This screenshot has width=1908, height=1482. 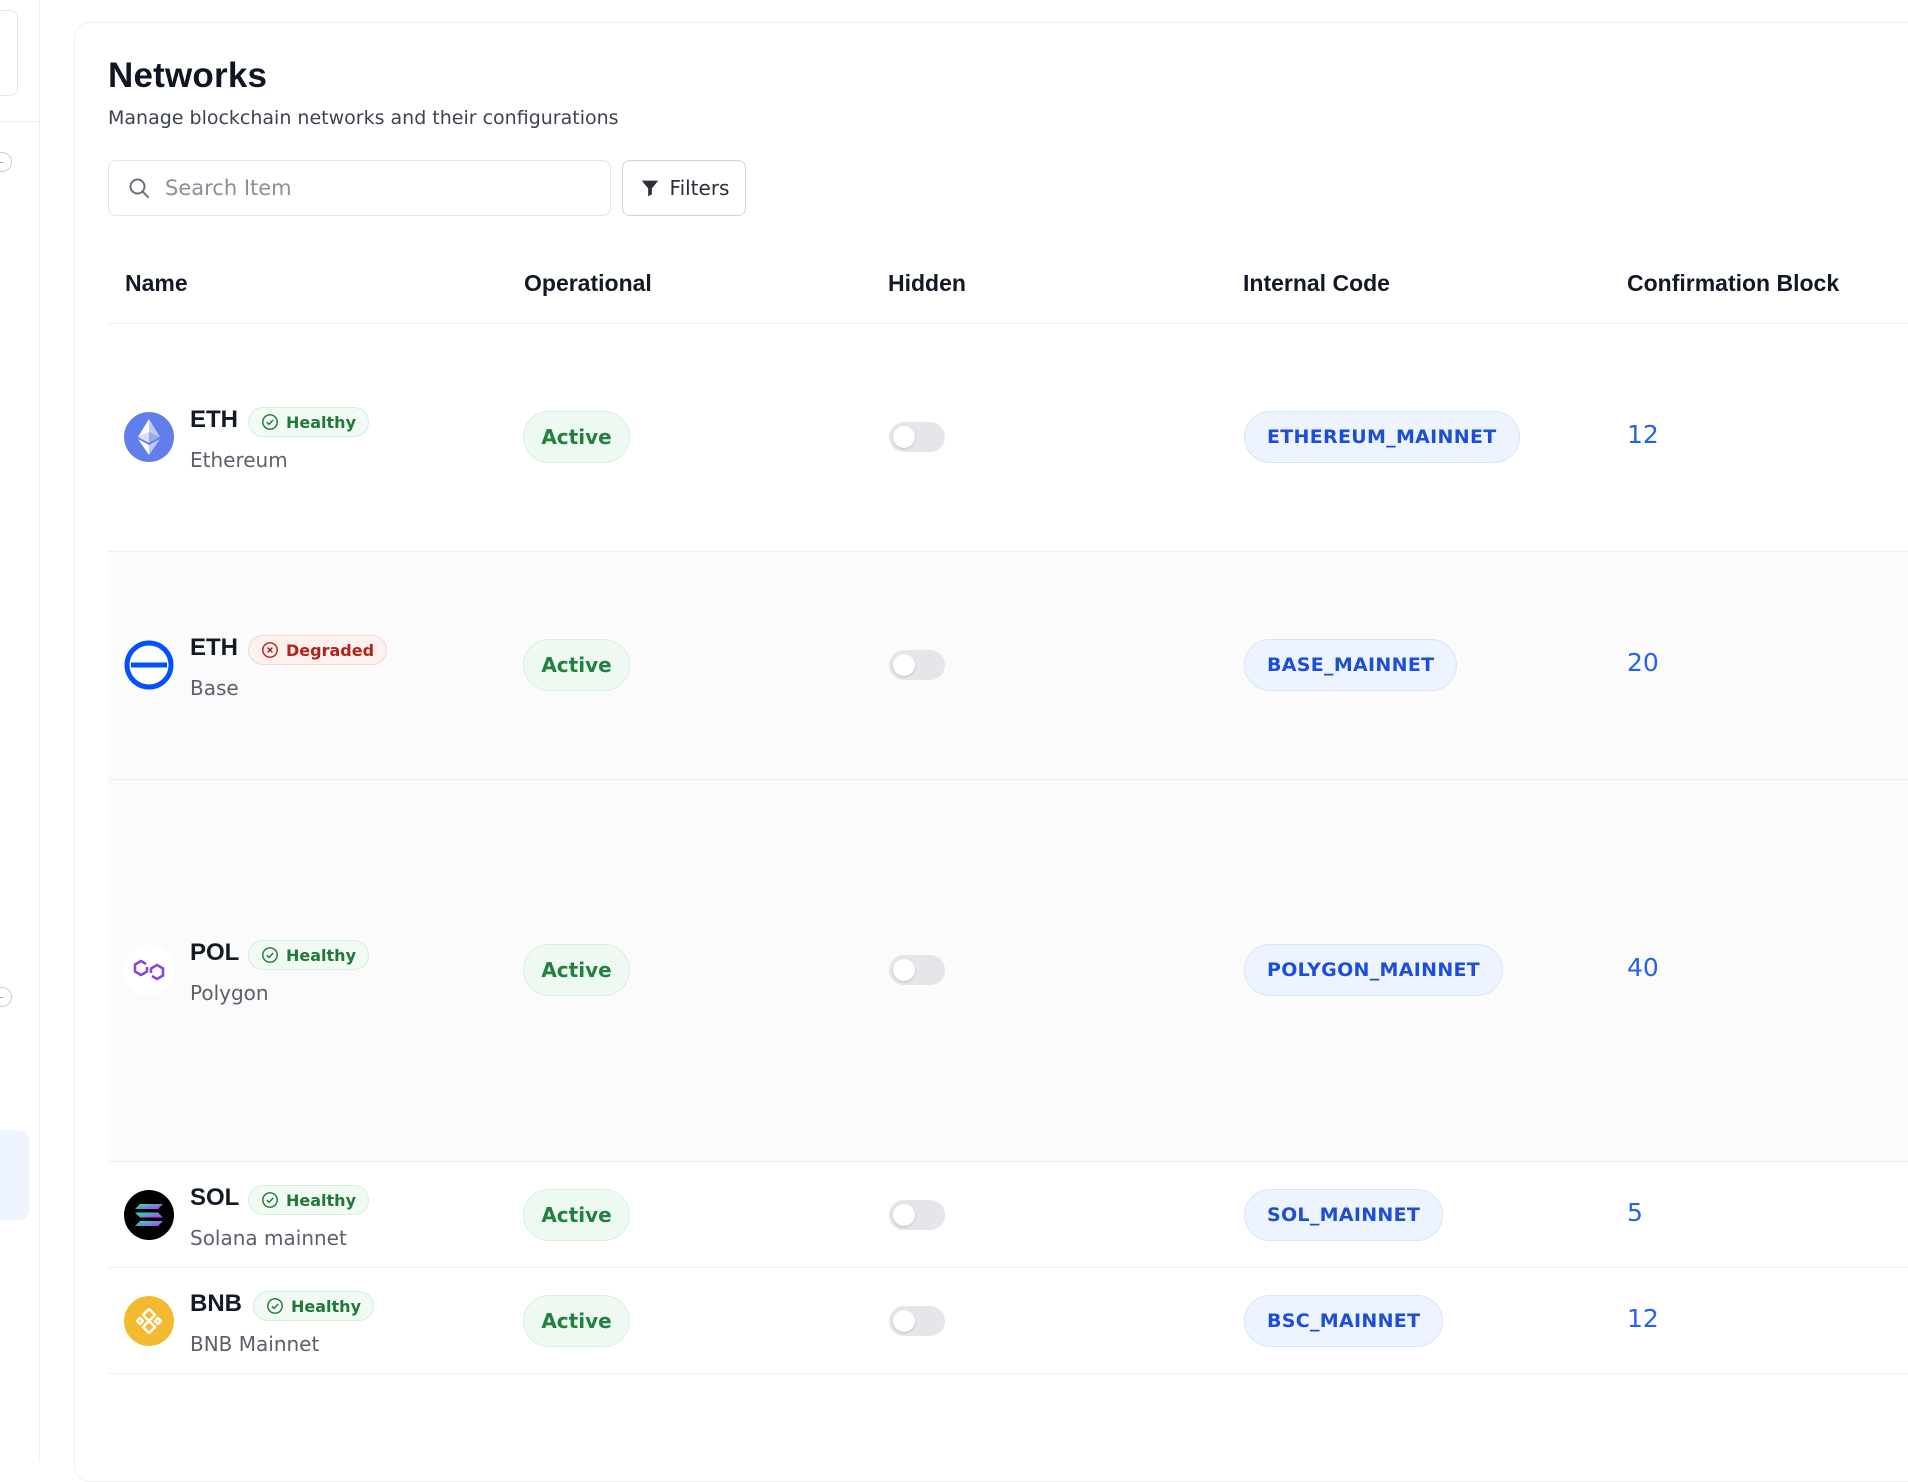 I want to click on status-badge: Degraded, so click(x=318, y=650).